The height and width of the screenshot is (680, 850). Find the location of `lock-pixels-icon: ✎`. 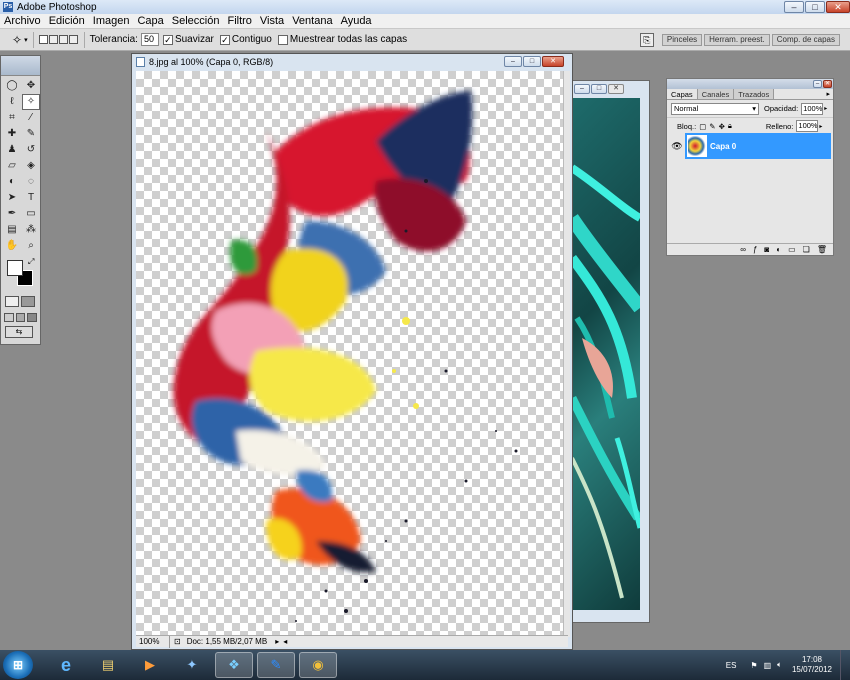

lock-pixels-icon: ✎ is located at coordinates (712, 126).